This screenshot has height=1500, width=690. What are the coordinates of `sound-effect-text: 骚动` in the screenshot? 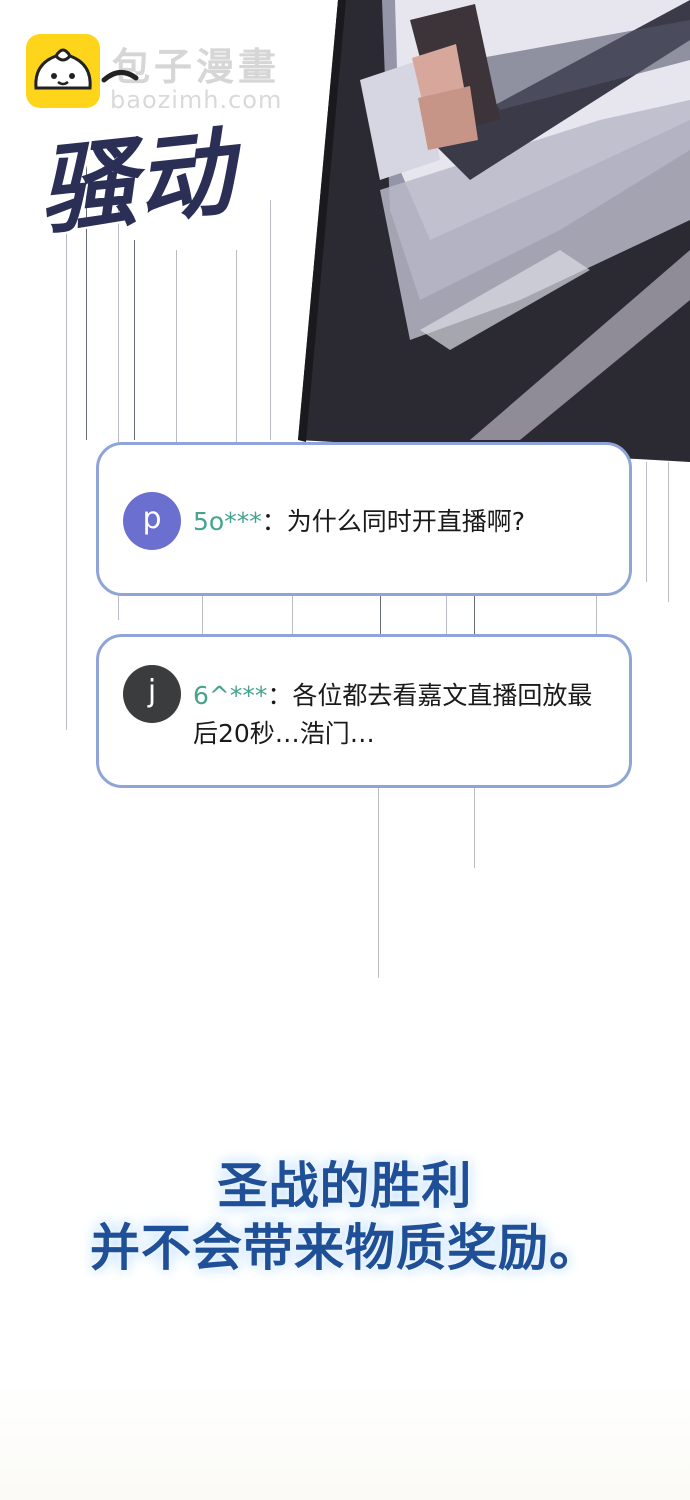 It's located at (137, 181).